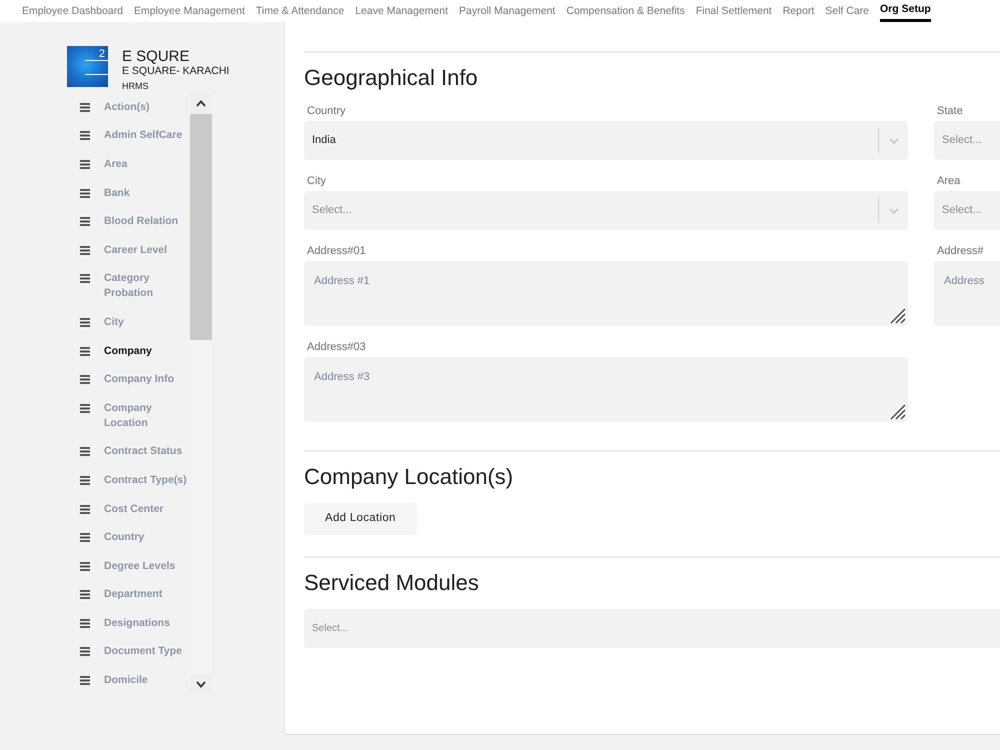  I want to click on sidebar-item: Career Level, so click(135, 250).